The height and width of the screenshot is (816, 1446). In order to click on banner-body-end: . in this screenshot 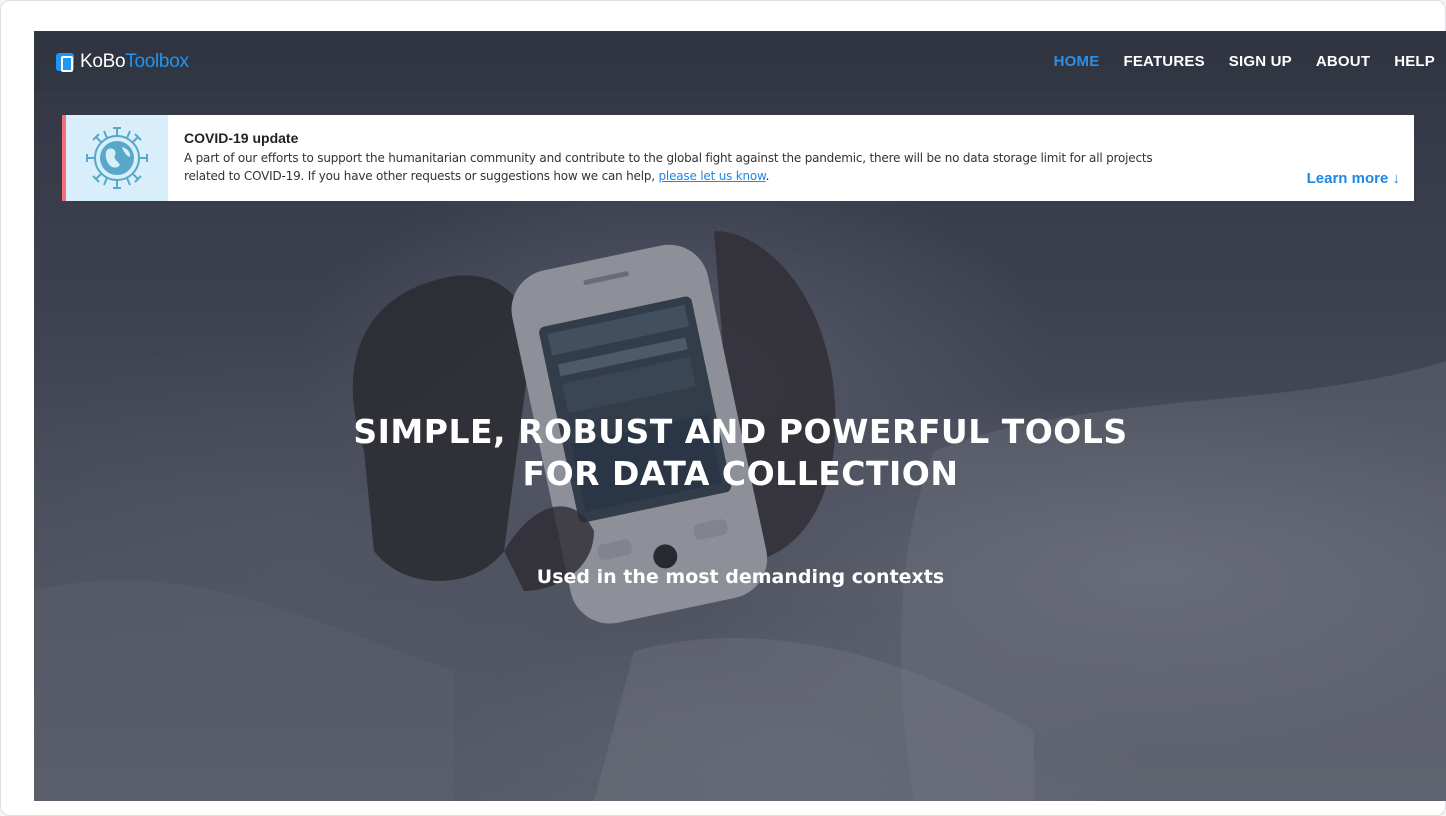, I will do `click(767, 176)`.